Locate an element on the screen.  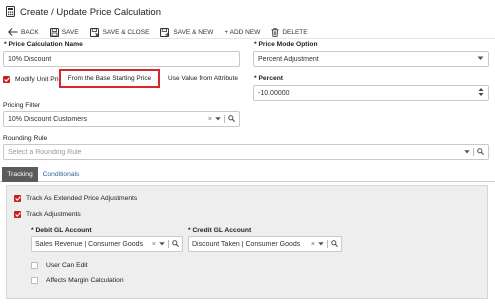
track-ext-price-row: Track As Extended Price Adjustments is located at coordinates (75, 198).